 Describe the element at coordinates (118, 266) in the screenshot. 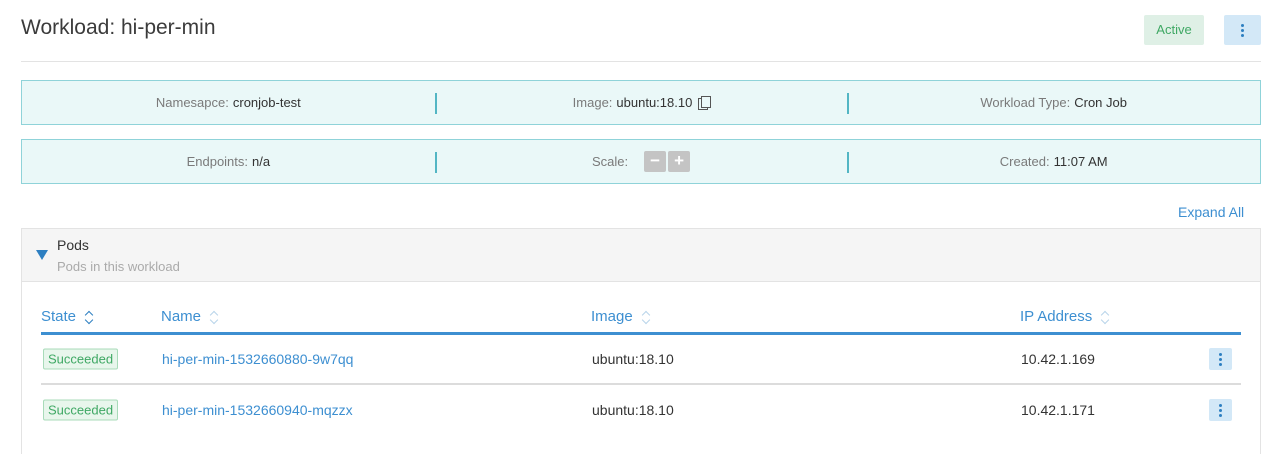

I see `pods-subtitle: Pods in this workload` at that location.